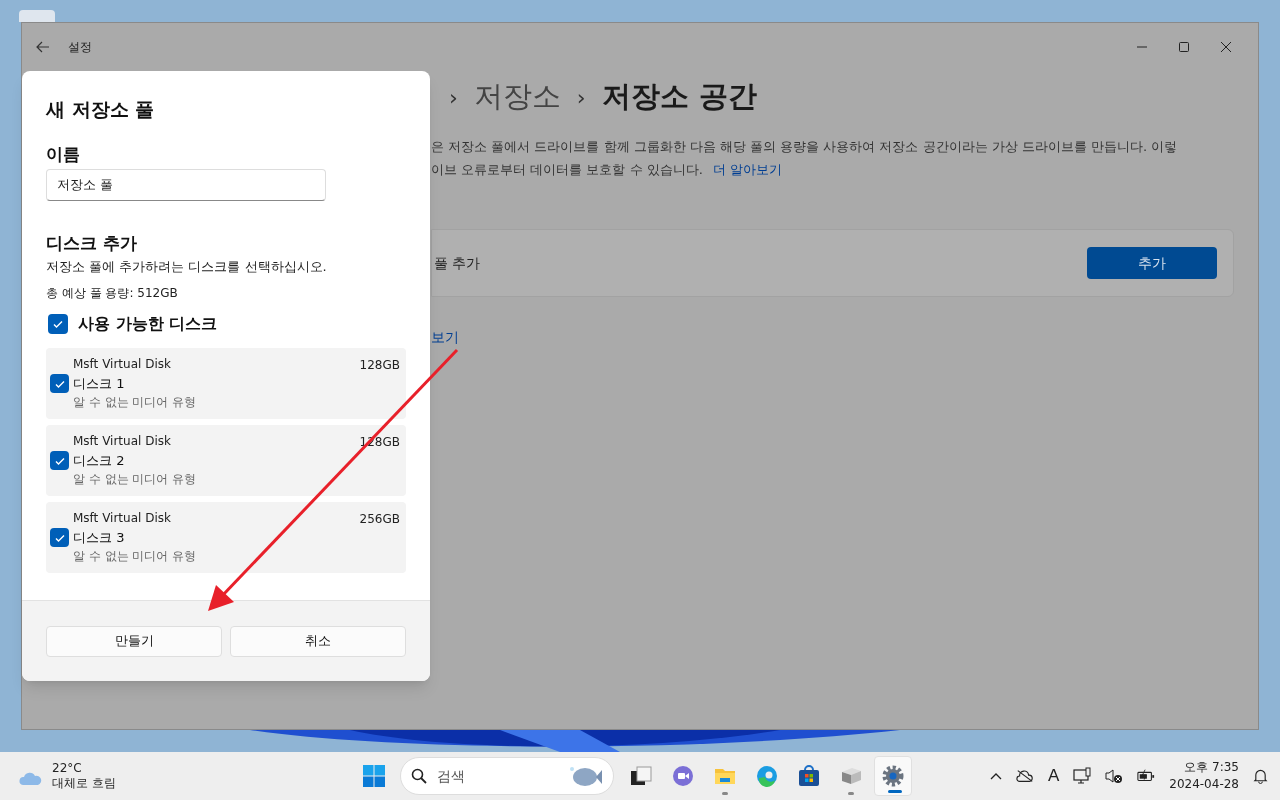 The image size is (1280, 800). Describe the element at coordinates (1082, 776) in the screenshot. I see `network-icon` at that location.